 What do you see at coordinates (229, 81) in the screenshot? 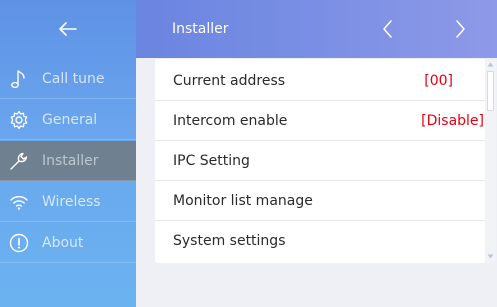
I see `setting-label: Current address` at bounding box center [229, 81].